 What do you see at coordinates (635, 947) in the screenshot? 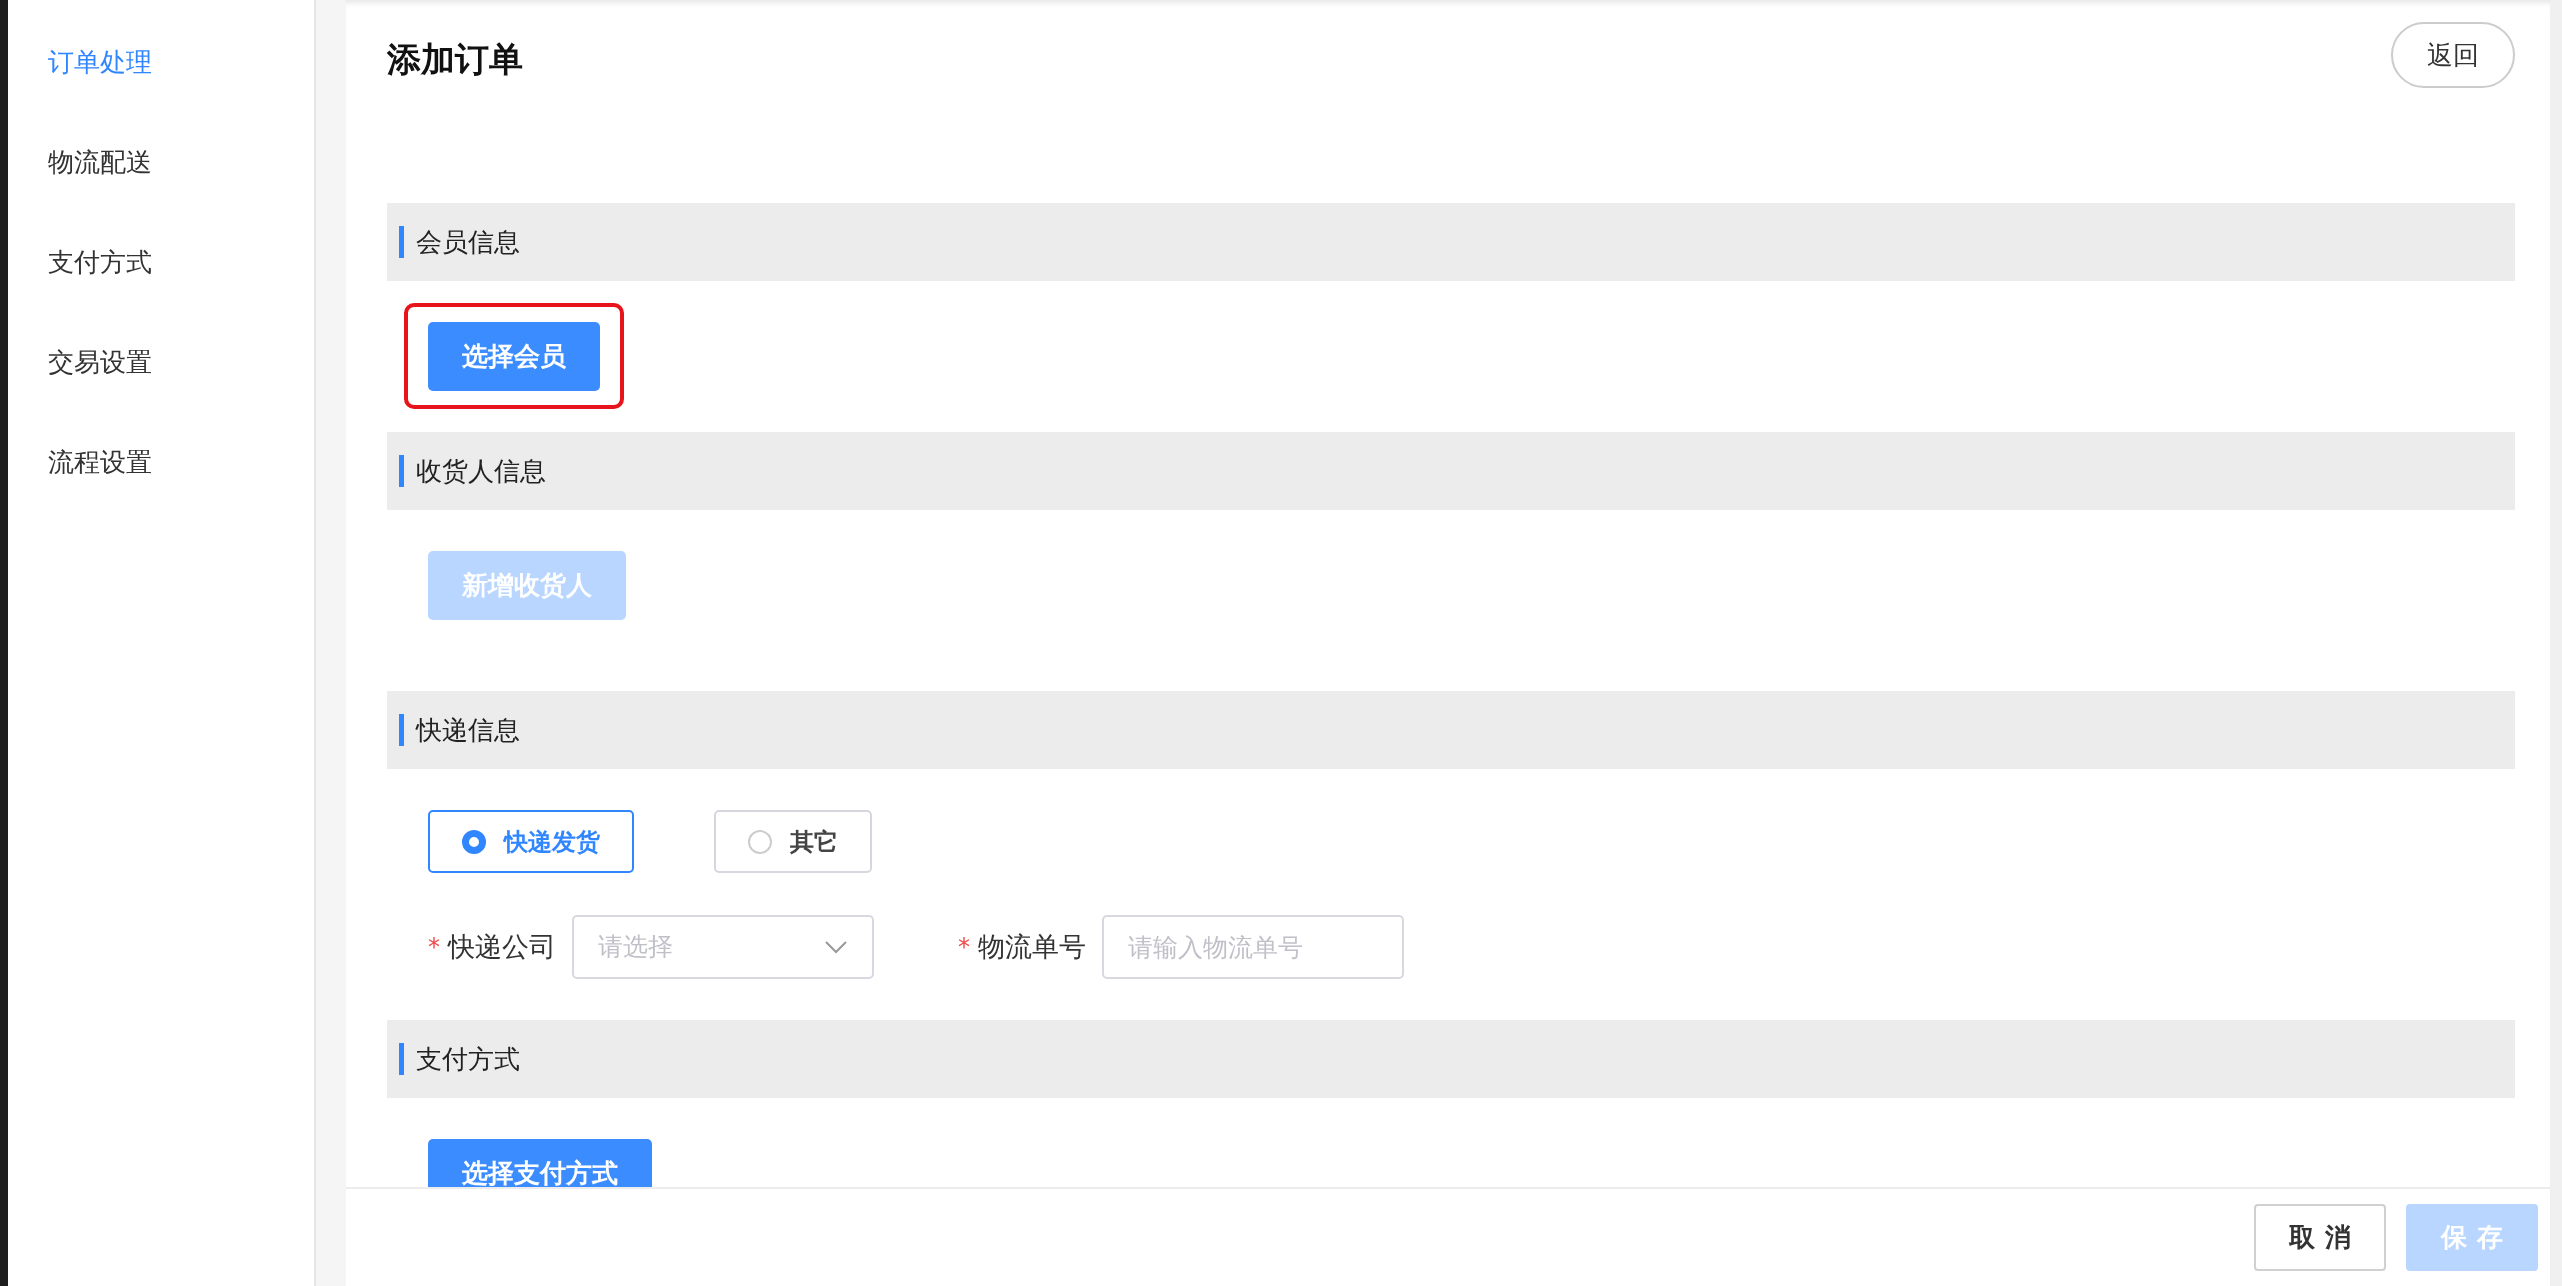
I see `select-placeholder: 请选择` at bounding box center [635, 947].